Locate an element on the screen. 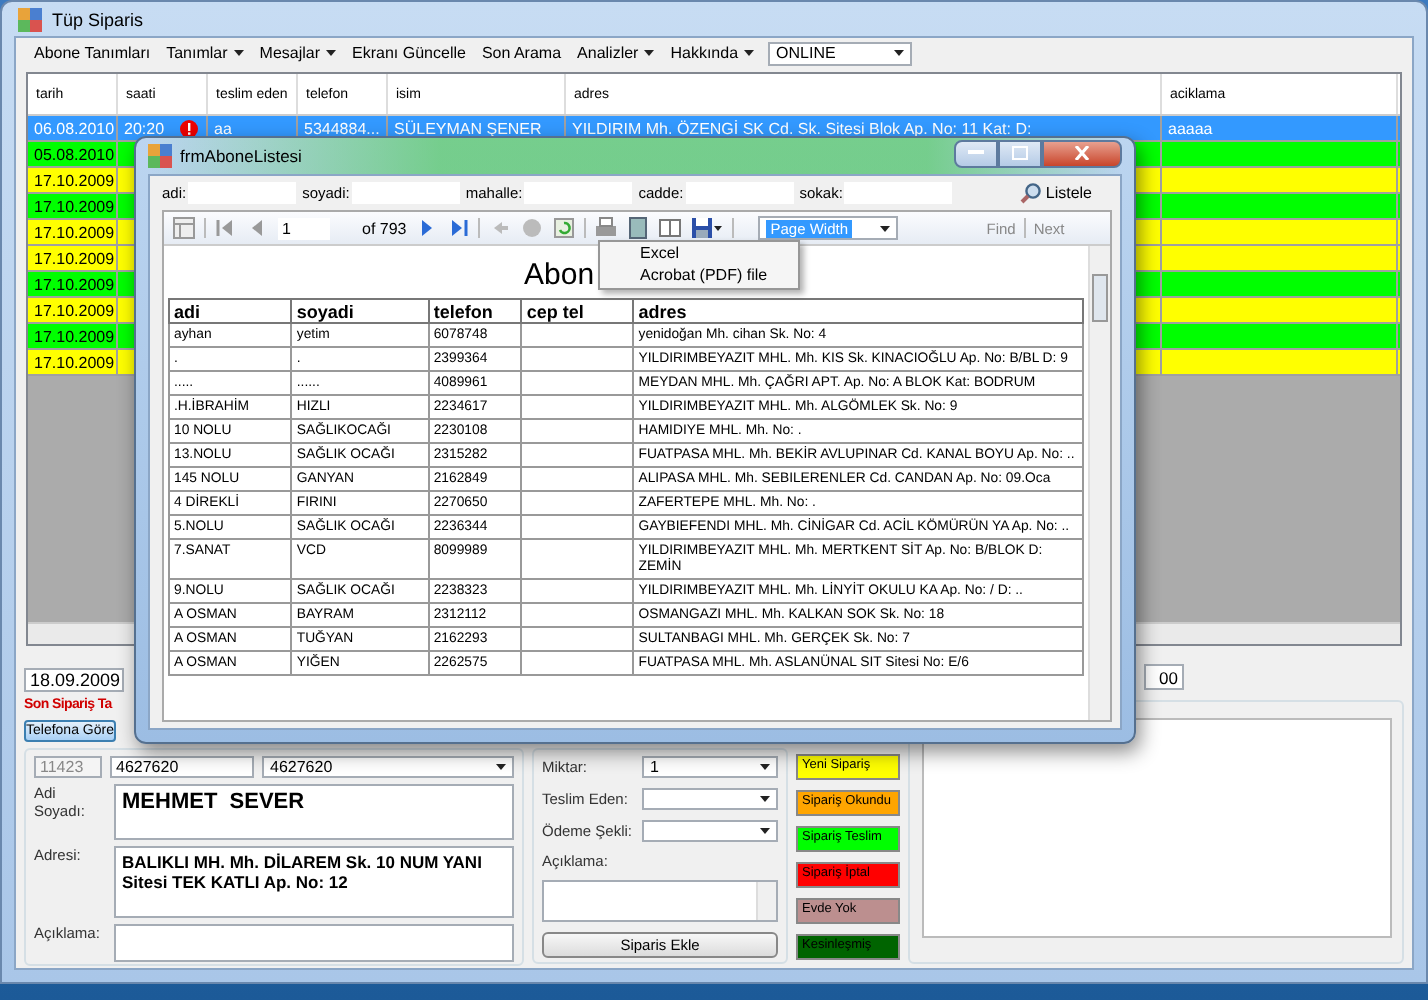  payment-combobox is located at coordinates (710, 831).